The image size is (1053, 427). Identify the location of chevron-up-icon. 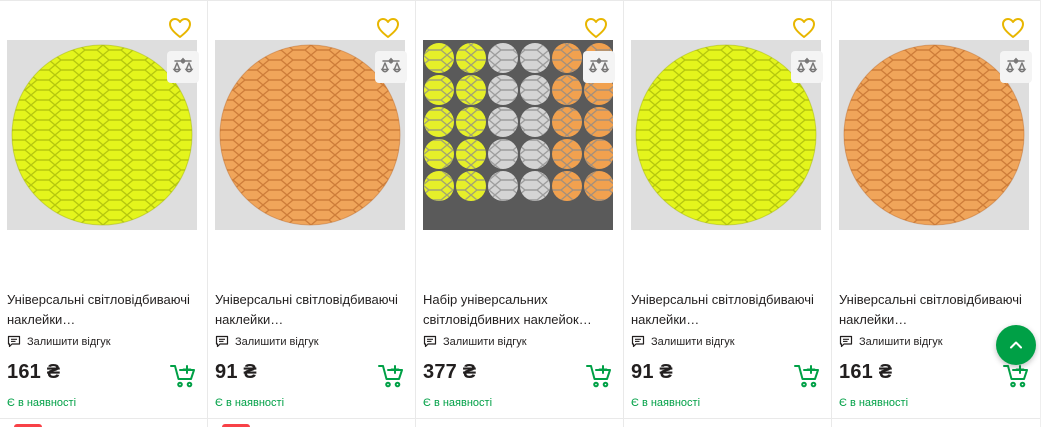
(1016, 345).